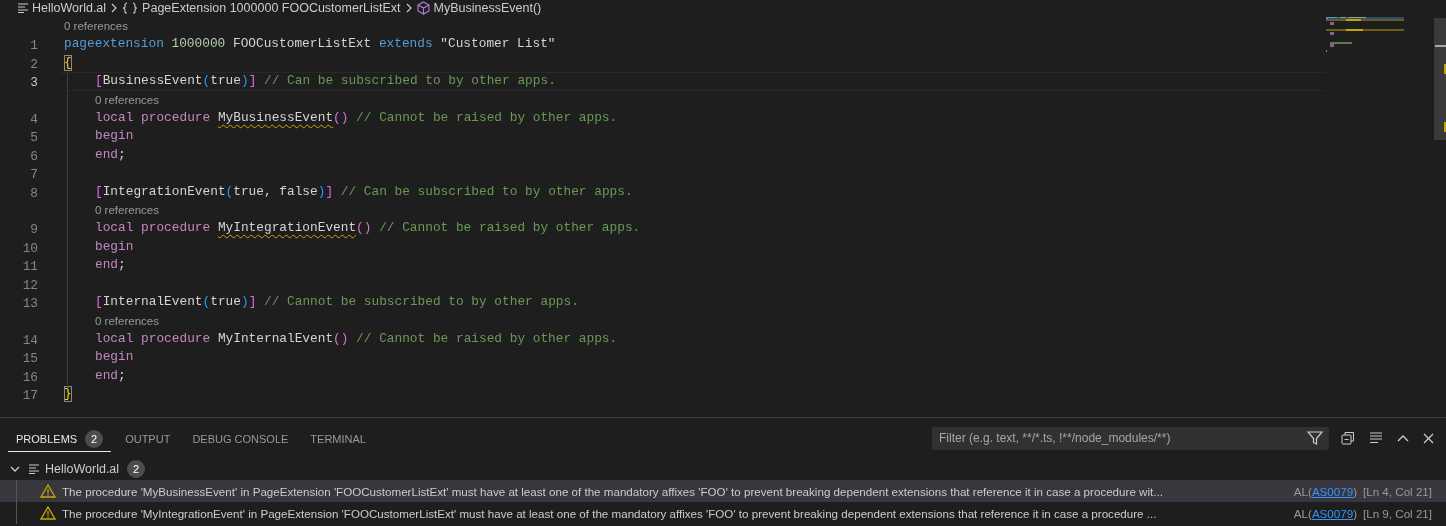 This screenshot has height=526, width=1446. What do you see at coordinates (34, 193) in the screenshot?
I see `line-number: 8` at bounding box center [34, 193].